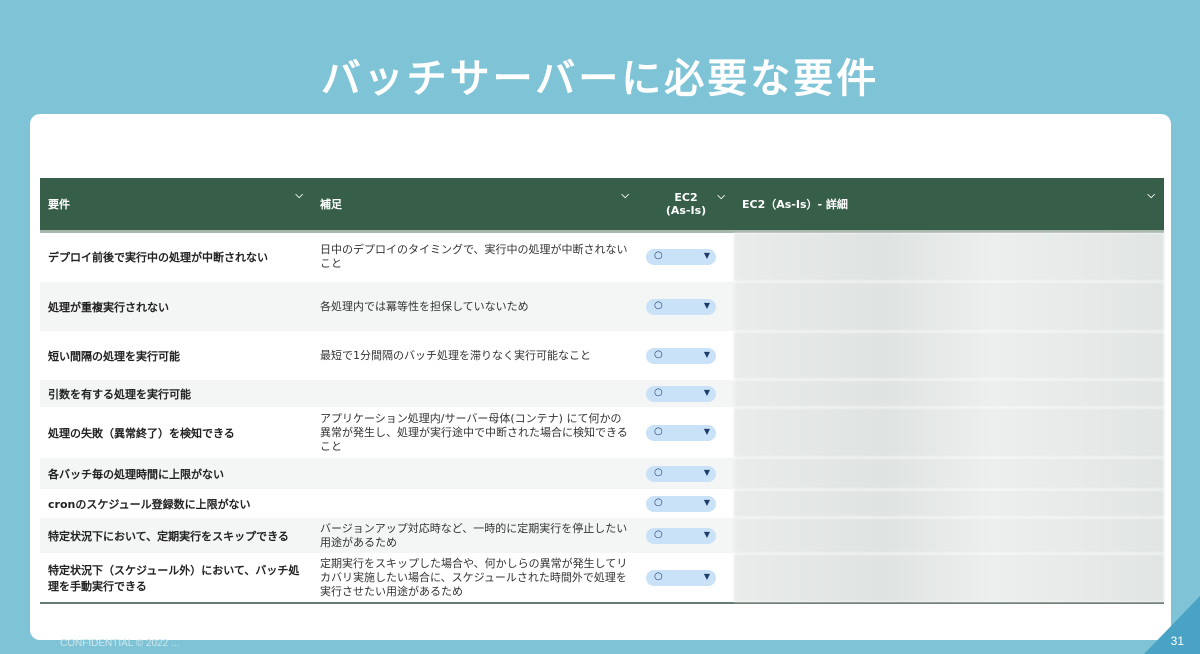 The height and width of the screenshot is (654, 1200). I want to click on table-header-row: 要件 ⌵ 補足 ⌵ EC2 (As-Is) ⌵ EC2（As-Is）- 詳細 ⌵, so click(602, 205).